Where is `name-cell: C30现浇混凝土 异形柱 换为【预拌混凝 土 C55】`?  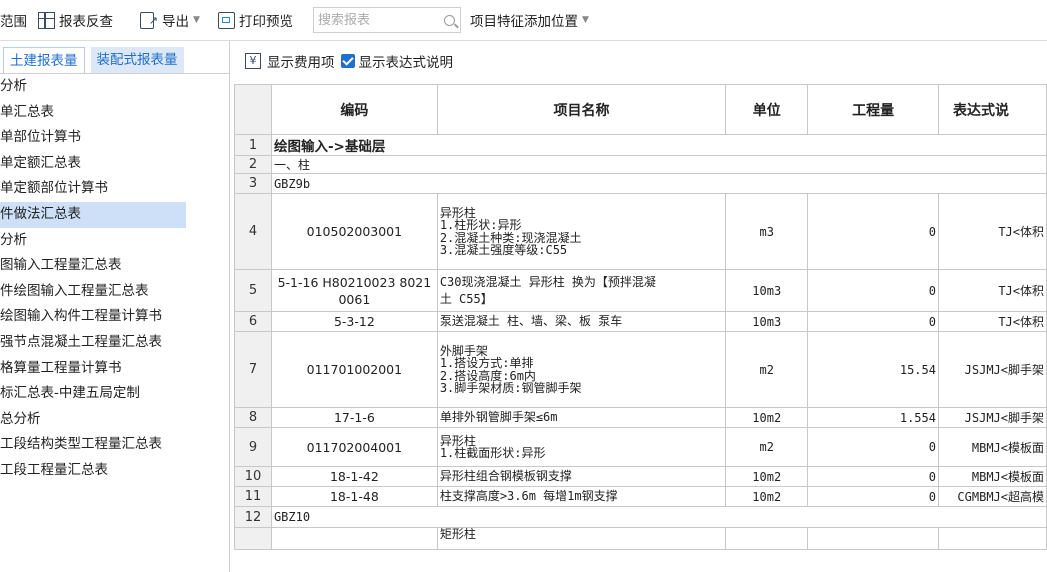 name-cell: C30现浇混凝土 异形柱 换为【预拌混凝 土 C55】 is located at coordinates (581, 290).